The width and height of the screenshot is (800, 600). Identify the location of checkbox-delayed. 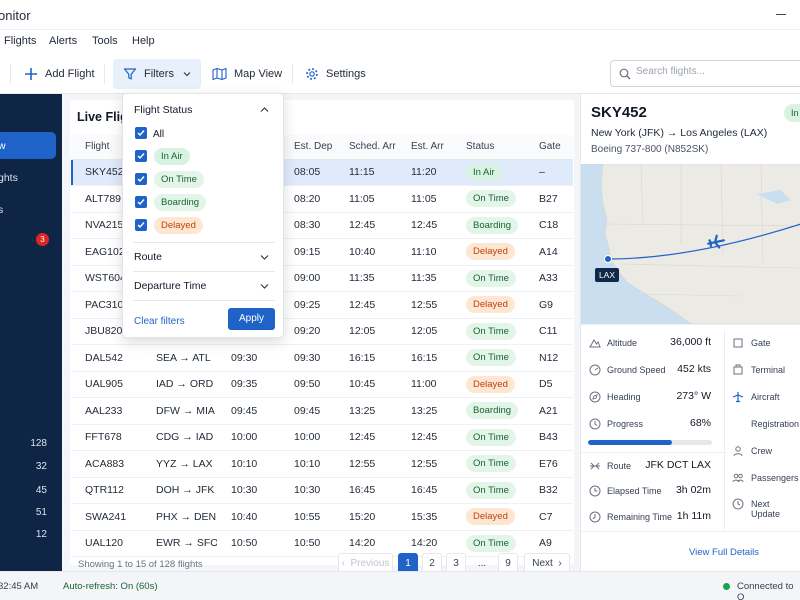
(141, 225).